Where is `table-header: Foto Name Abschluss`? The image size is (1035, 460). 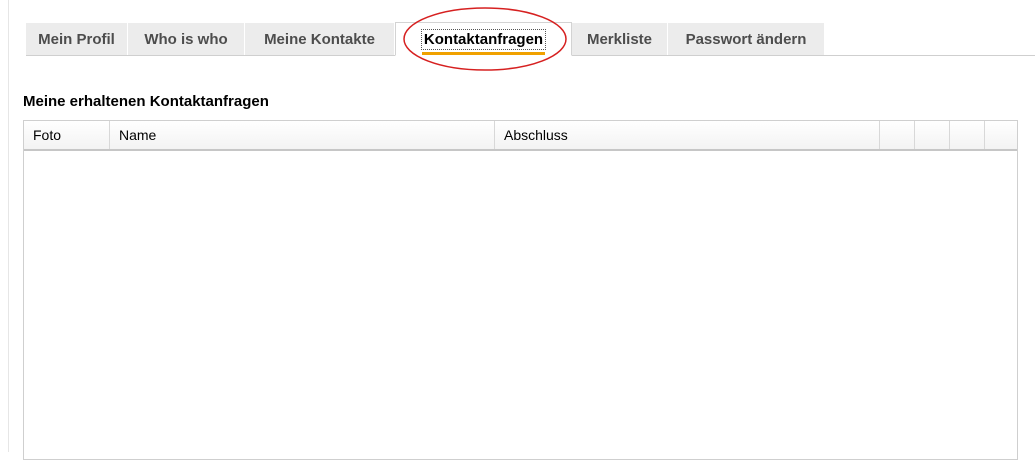 table-header: Foto Name Abschluss is located at coordinates (520, 136).